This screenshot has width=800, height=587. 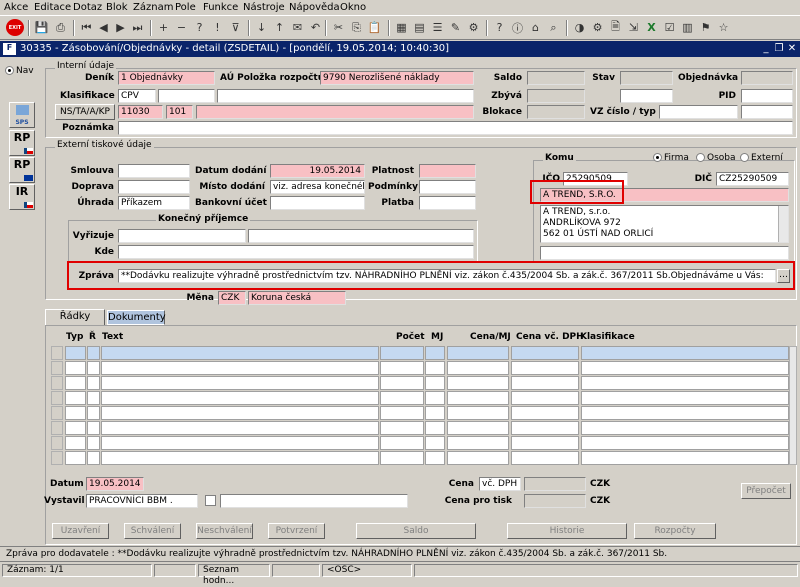 I want to click on chart-icon: ▥, so click(x=687, y=27).